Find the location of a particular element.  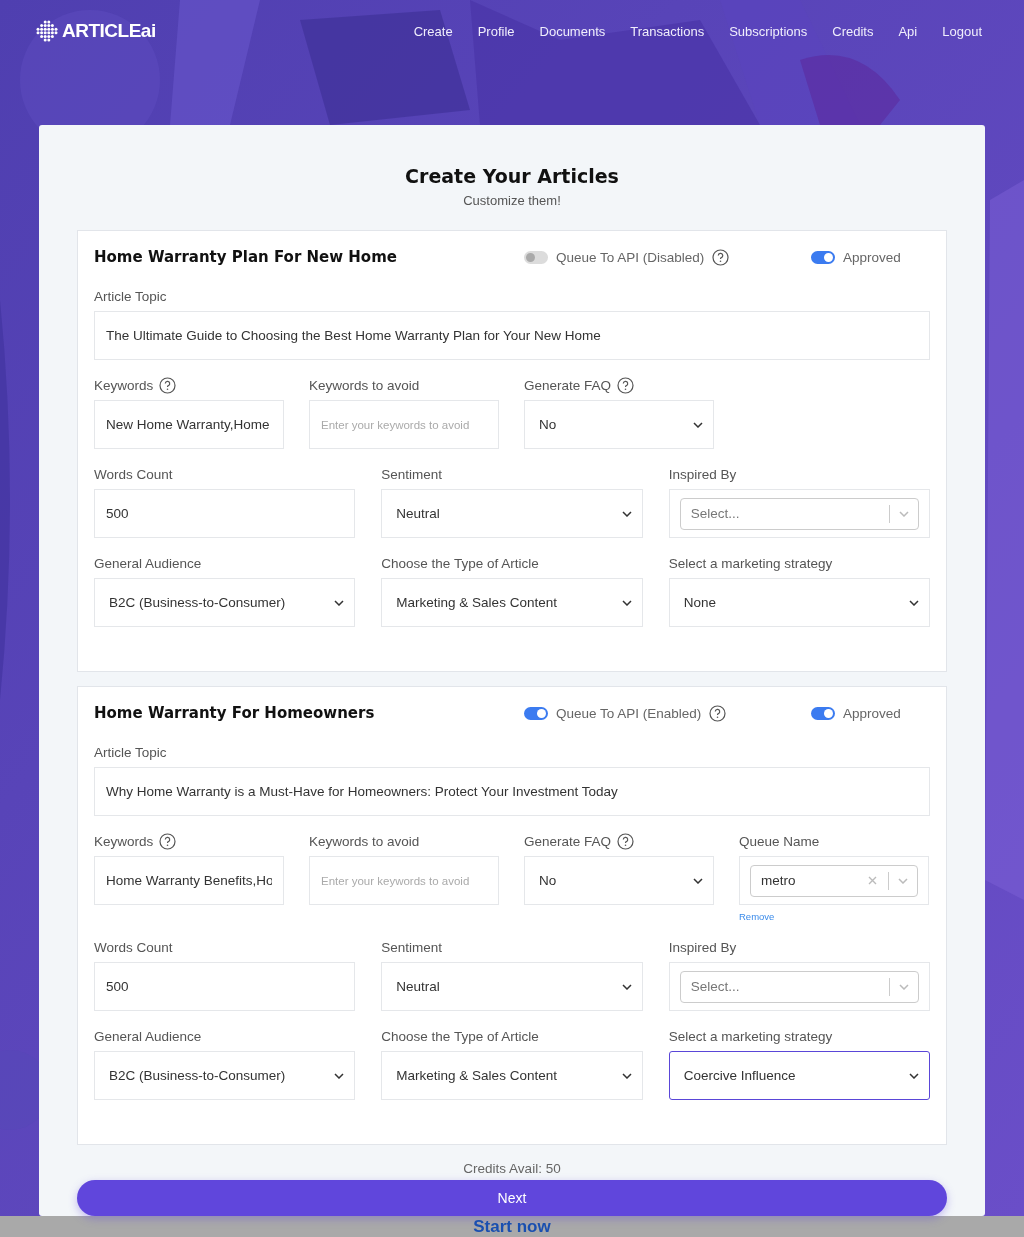

nav-link: Logout is located at coordinates (962, 31).